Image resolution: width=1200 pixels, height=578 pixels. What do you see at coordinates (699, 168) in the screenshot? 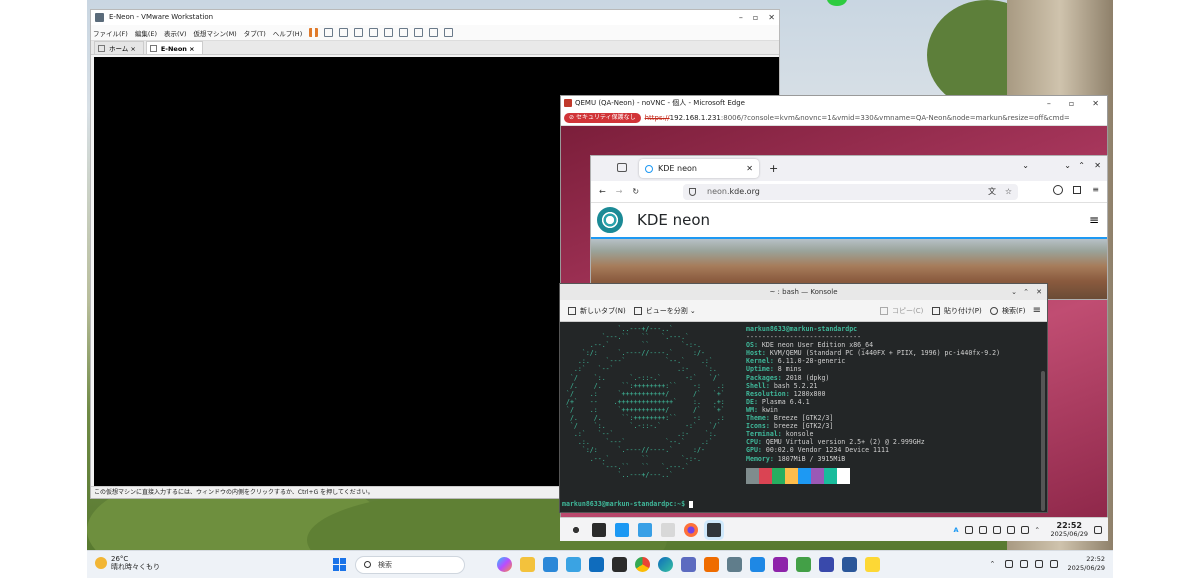
I see `firefox-tab-kde-neon: KDE neon ✕` at bounding box center [699, 168].